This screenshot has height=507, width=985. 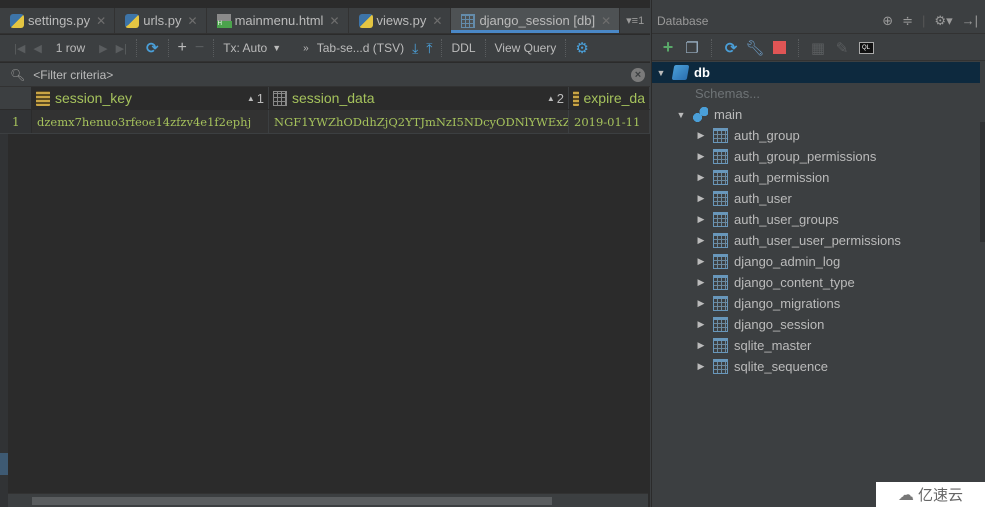 I want to click on tab-overflow-button: ▾≡ 1, so click(x=635, y=20).